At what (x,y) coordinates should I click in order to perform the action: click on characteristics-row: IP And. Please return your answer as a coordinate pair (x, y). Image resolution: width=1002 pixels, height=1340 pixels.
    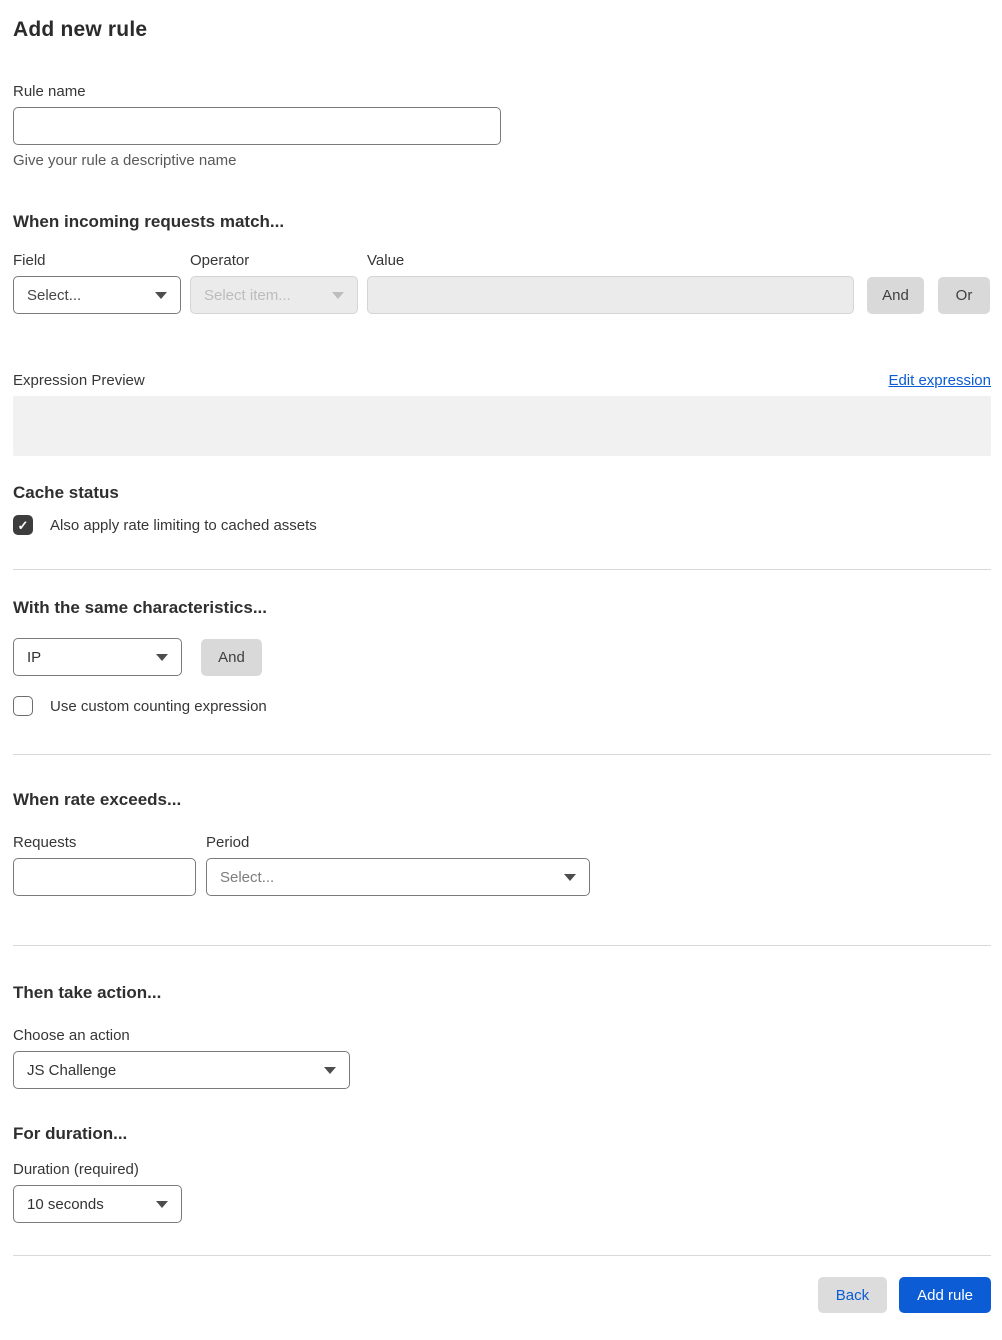
    Looking at the image, I should click on (502, 657).